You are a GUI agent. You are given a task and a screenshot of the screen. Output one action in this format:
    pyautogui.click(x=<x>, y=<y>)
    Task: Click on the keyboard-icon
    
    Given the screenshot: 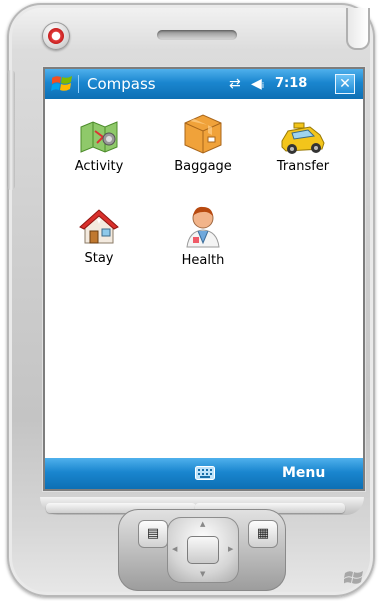 What is the action you would take?
    pyautogui.click(x=205, y=473)
    